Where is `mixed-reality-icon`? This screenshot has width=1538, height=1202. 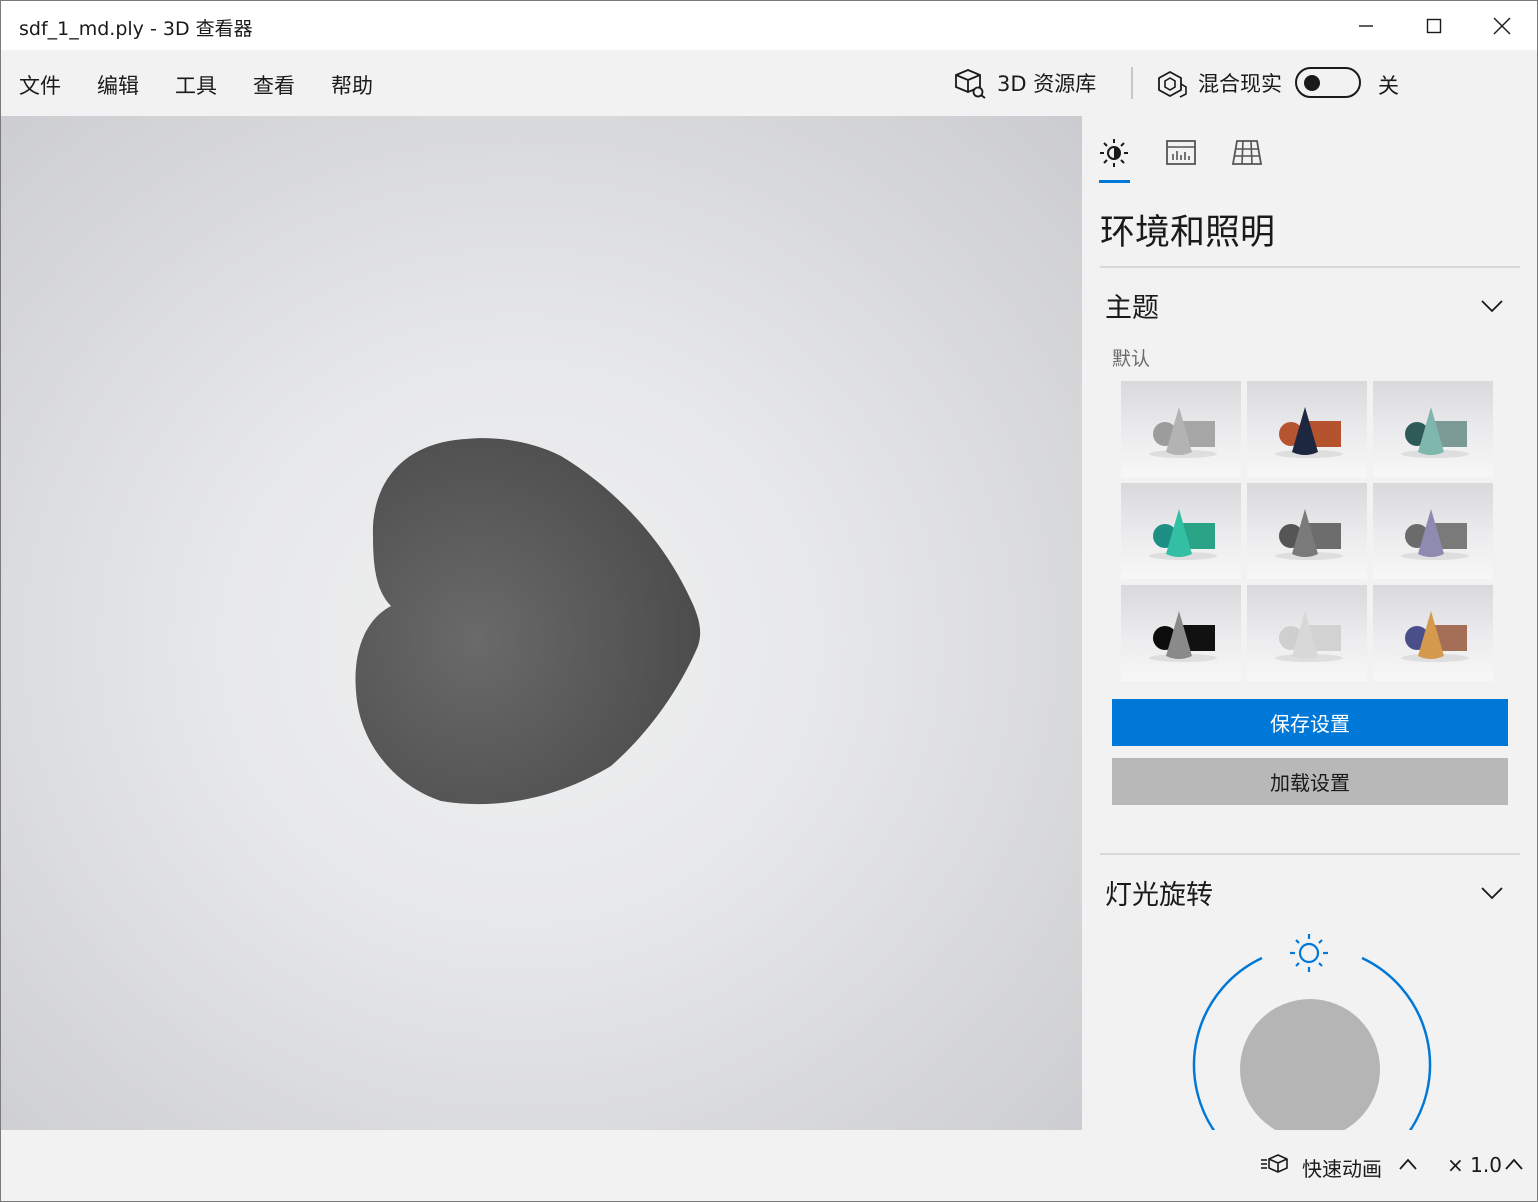
mixed-reality-icon is located at coordinates (1172, 84).